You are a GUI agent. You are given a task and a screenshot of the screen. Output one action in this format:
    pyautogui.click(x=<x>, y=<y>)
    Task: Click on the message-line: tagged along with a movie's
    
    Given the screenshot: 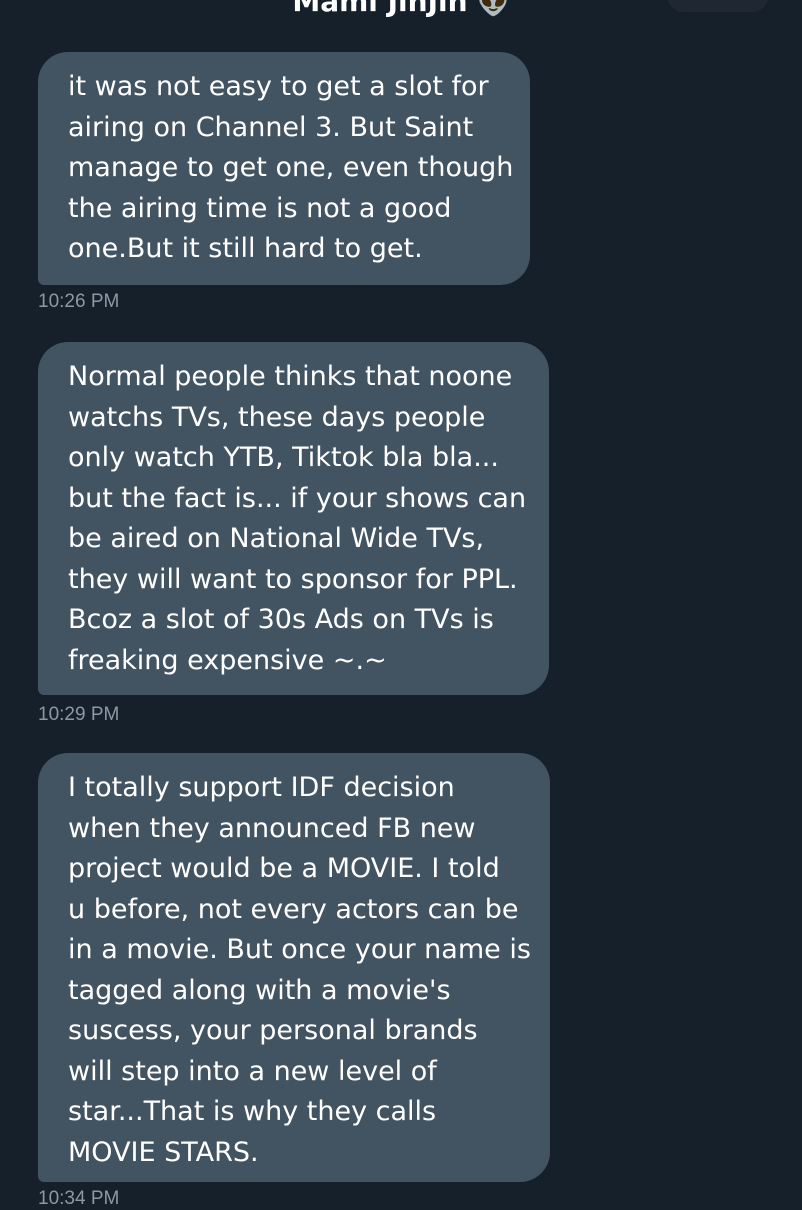 What is the action you would take?
    pyautogui.click(x=259, y=990)
    